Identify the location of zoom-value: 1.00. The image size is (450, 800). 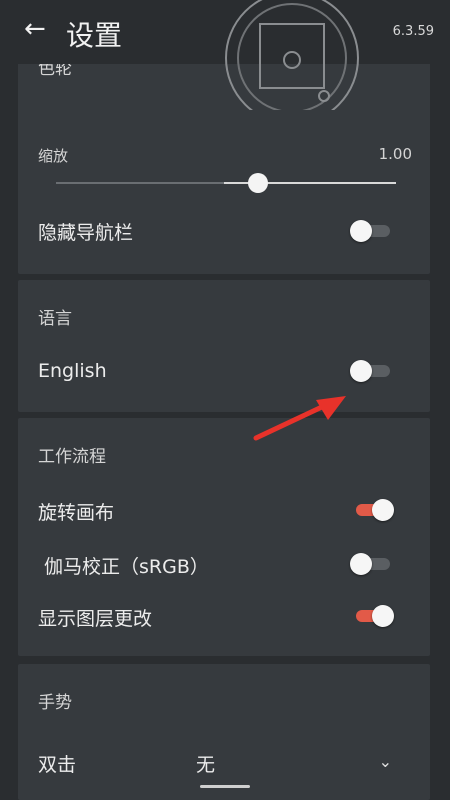
(395, 154).